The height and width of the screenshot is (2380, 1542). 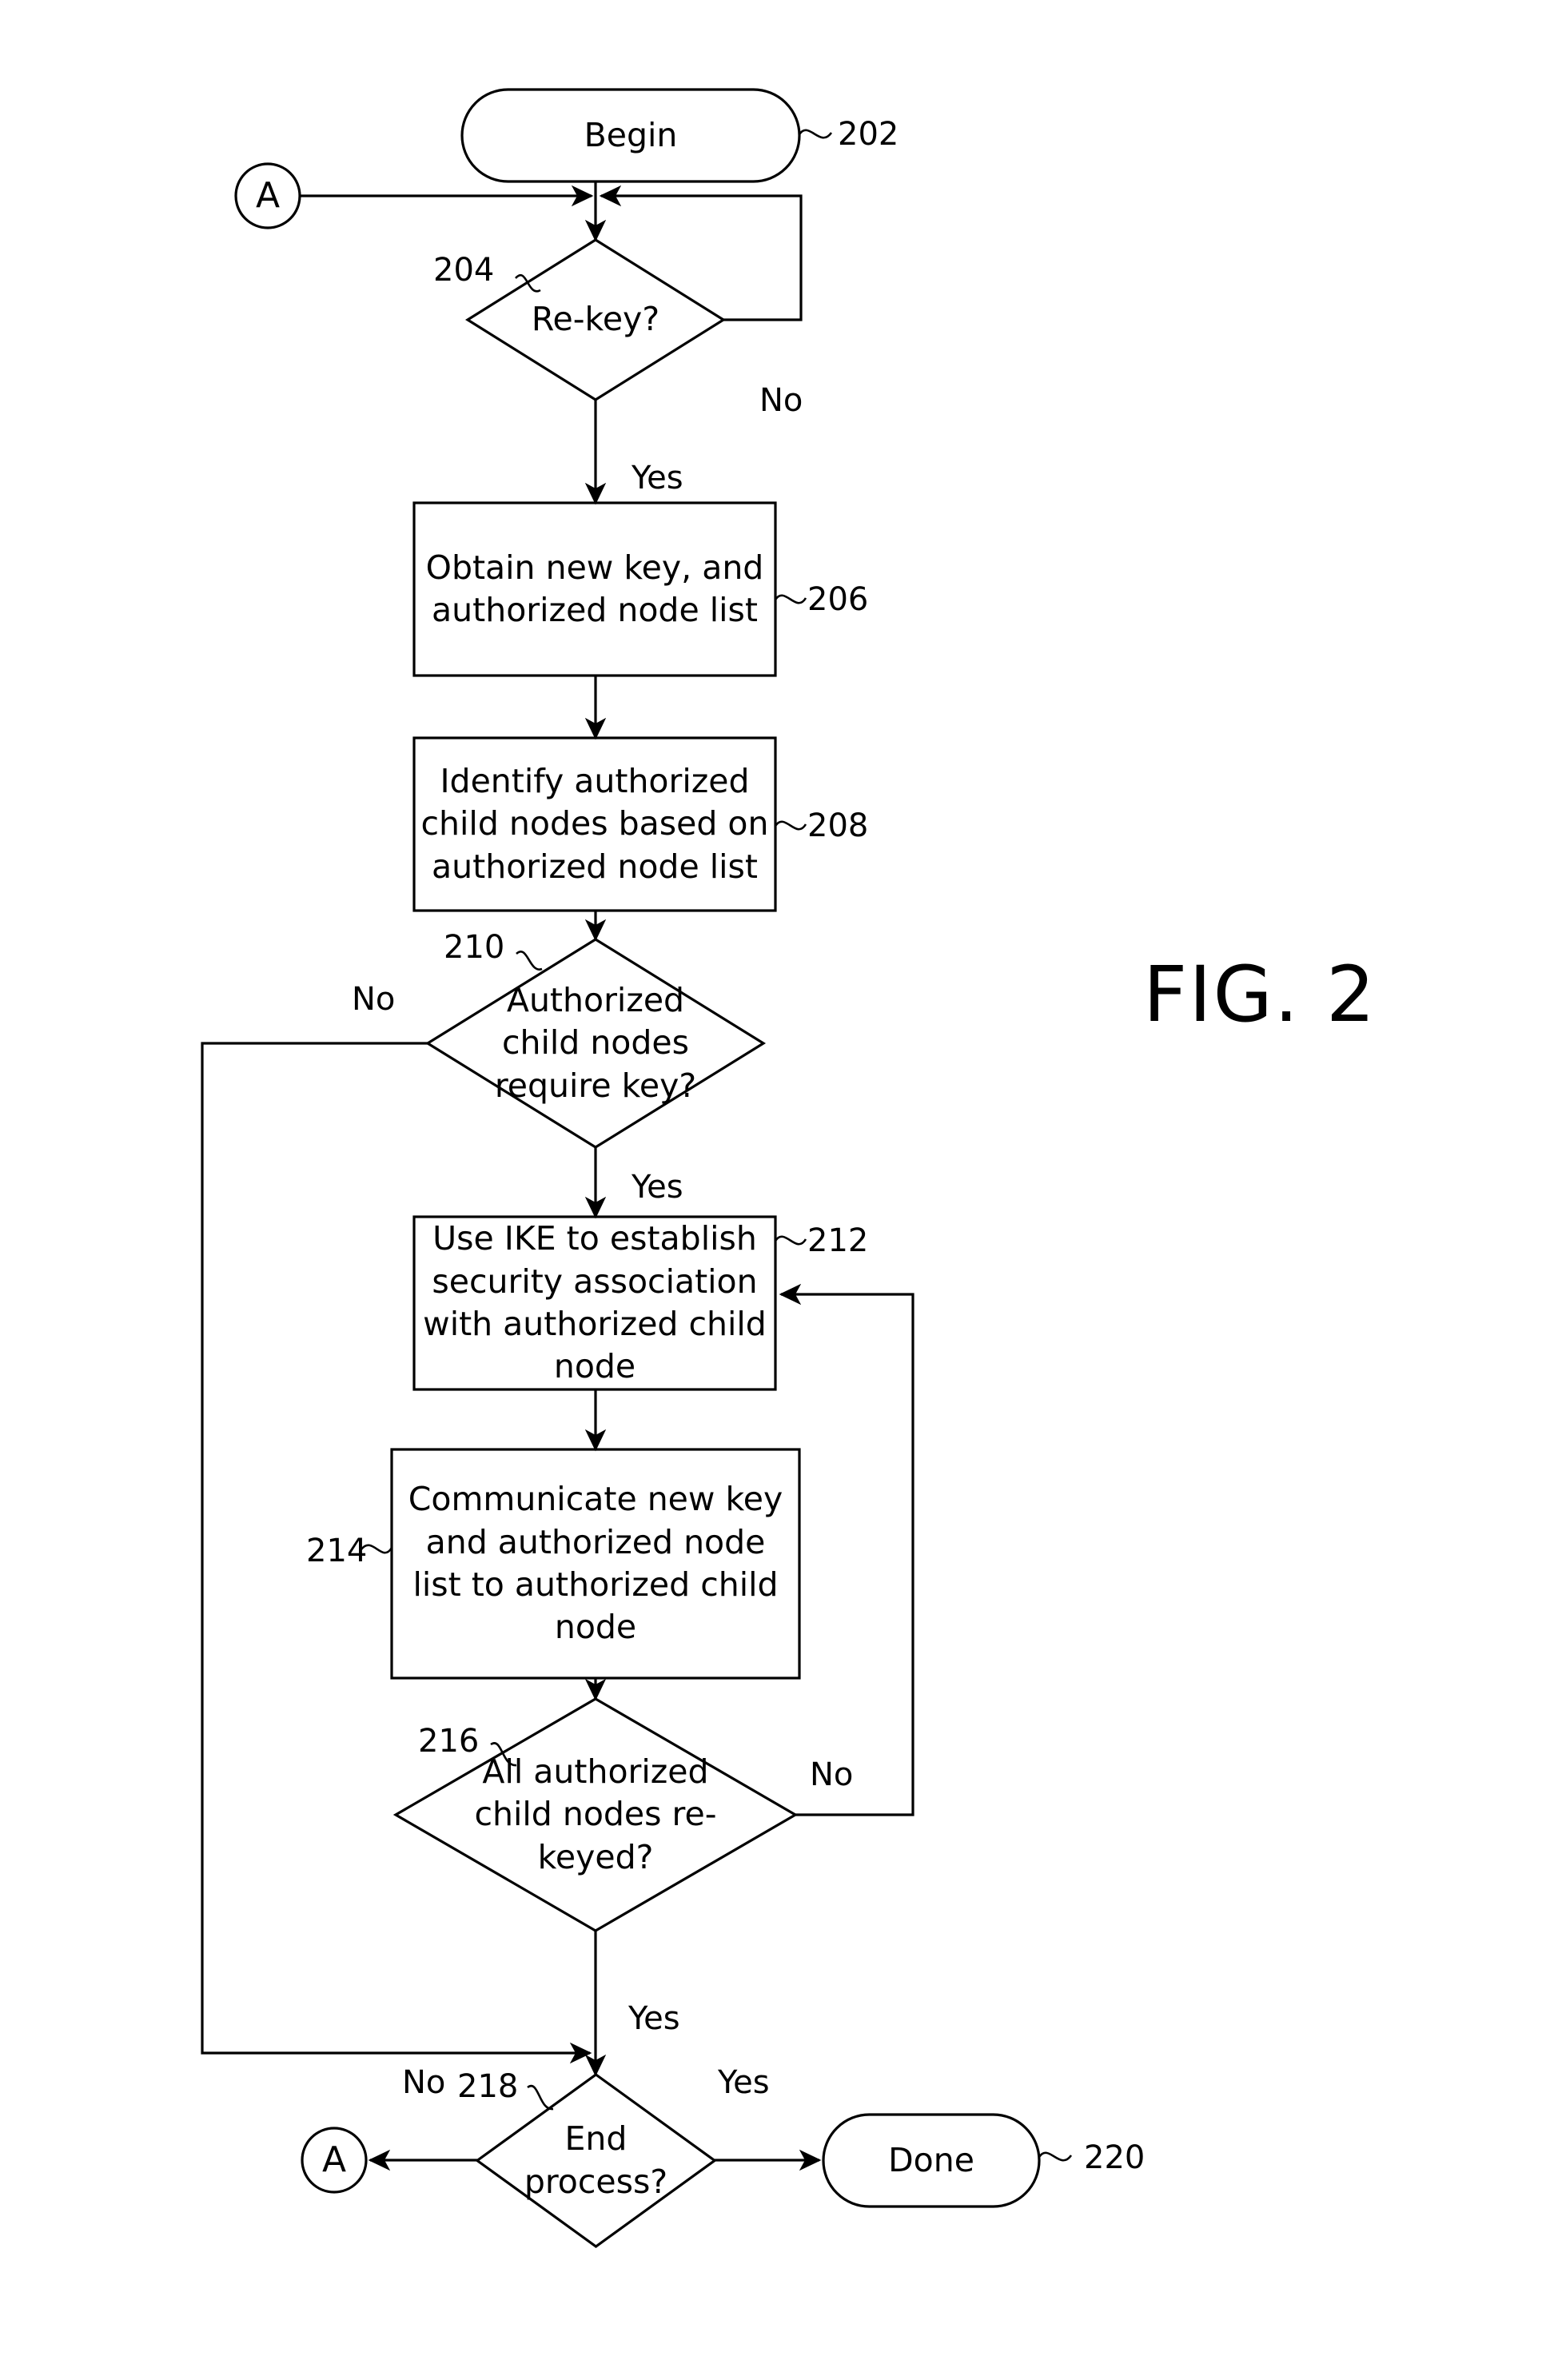 I want to click on ref-numeral-214: 214, so click(x=337, y=1551).